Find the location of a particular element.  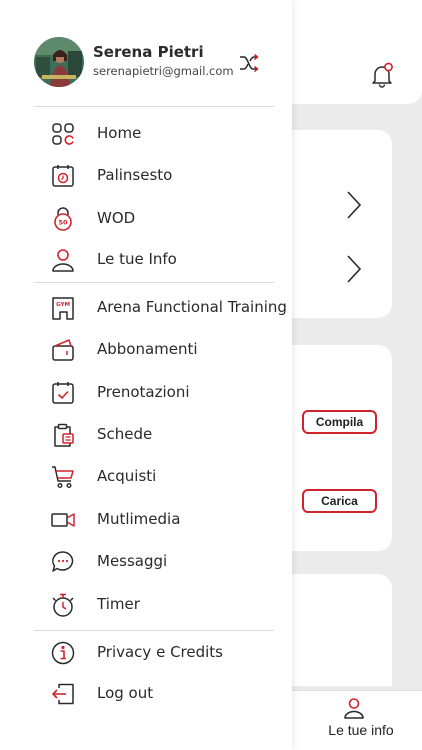

menu-item-label: Prenotazioni is located at coordinates (143, 392).